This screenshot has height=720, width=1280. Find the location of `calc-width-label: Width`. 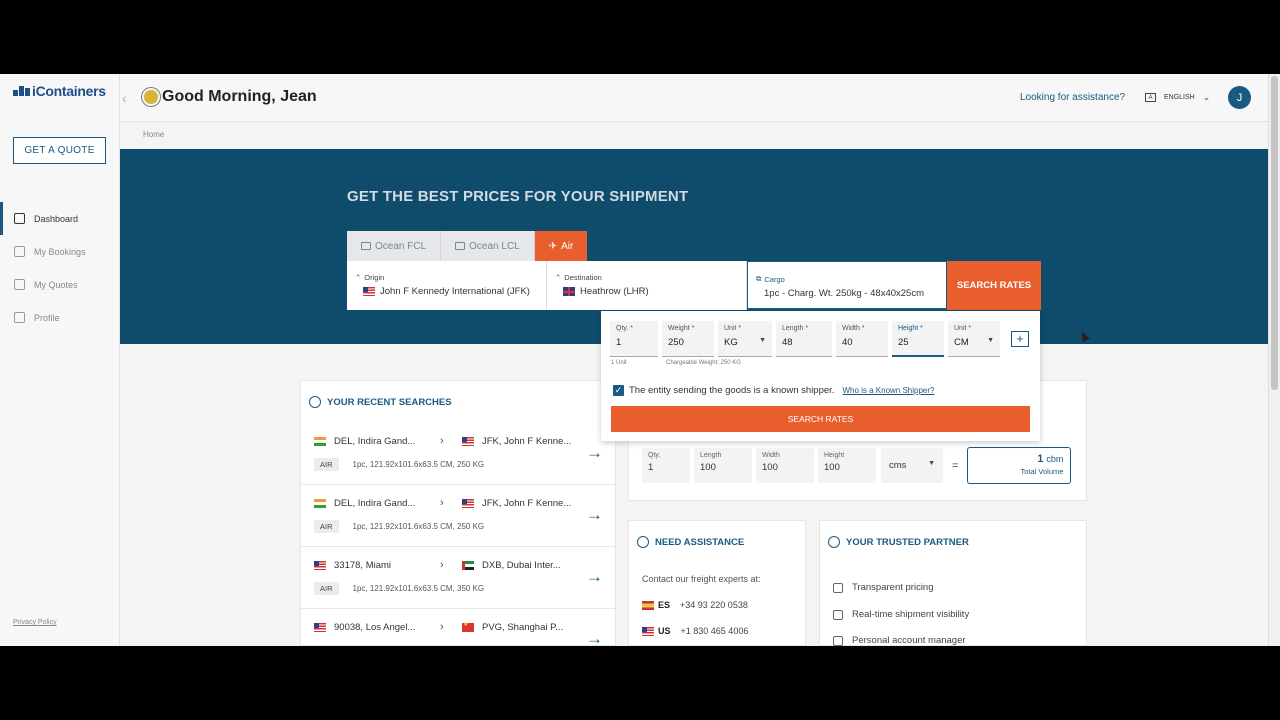

calc-width-label: Width is located at coordinates (771, 455).